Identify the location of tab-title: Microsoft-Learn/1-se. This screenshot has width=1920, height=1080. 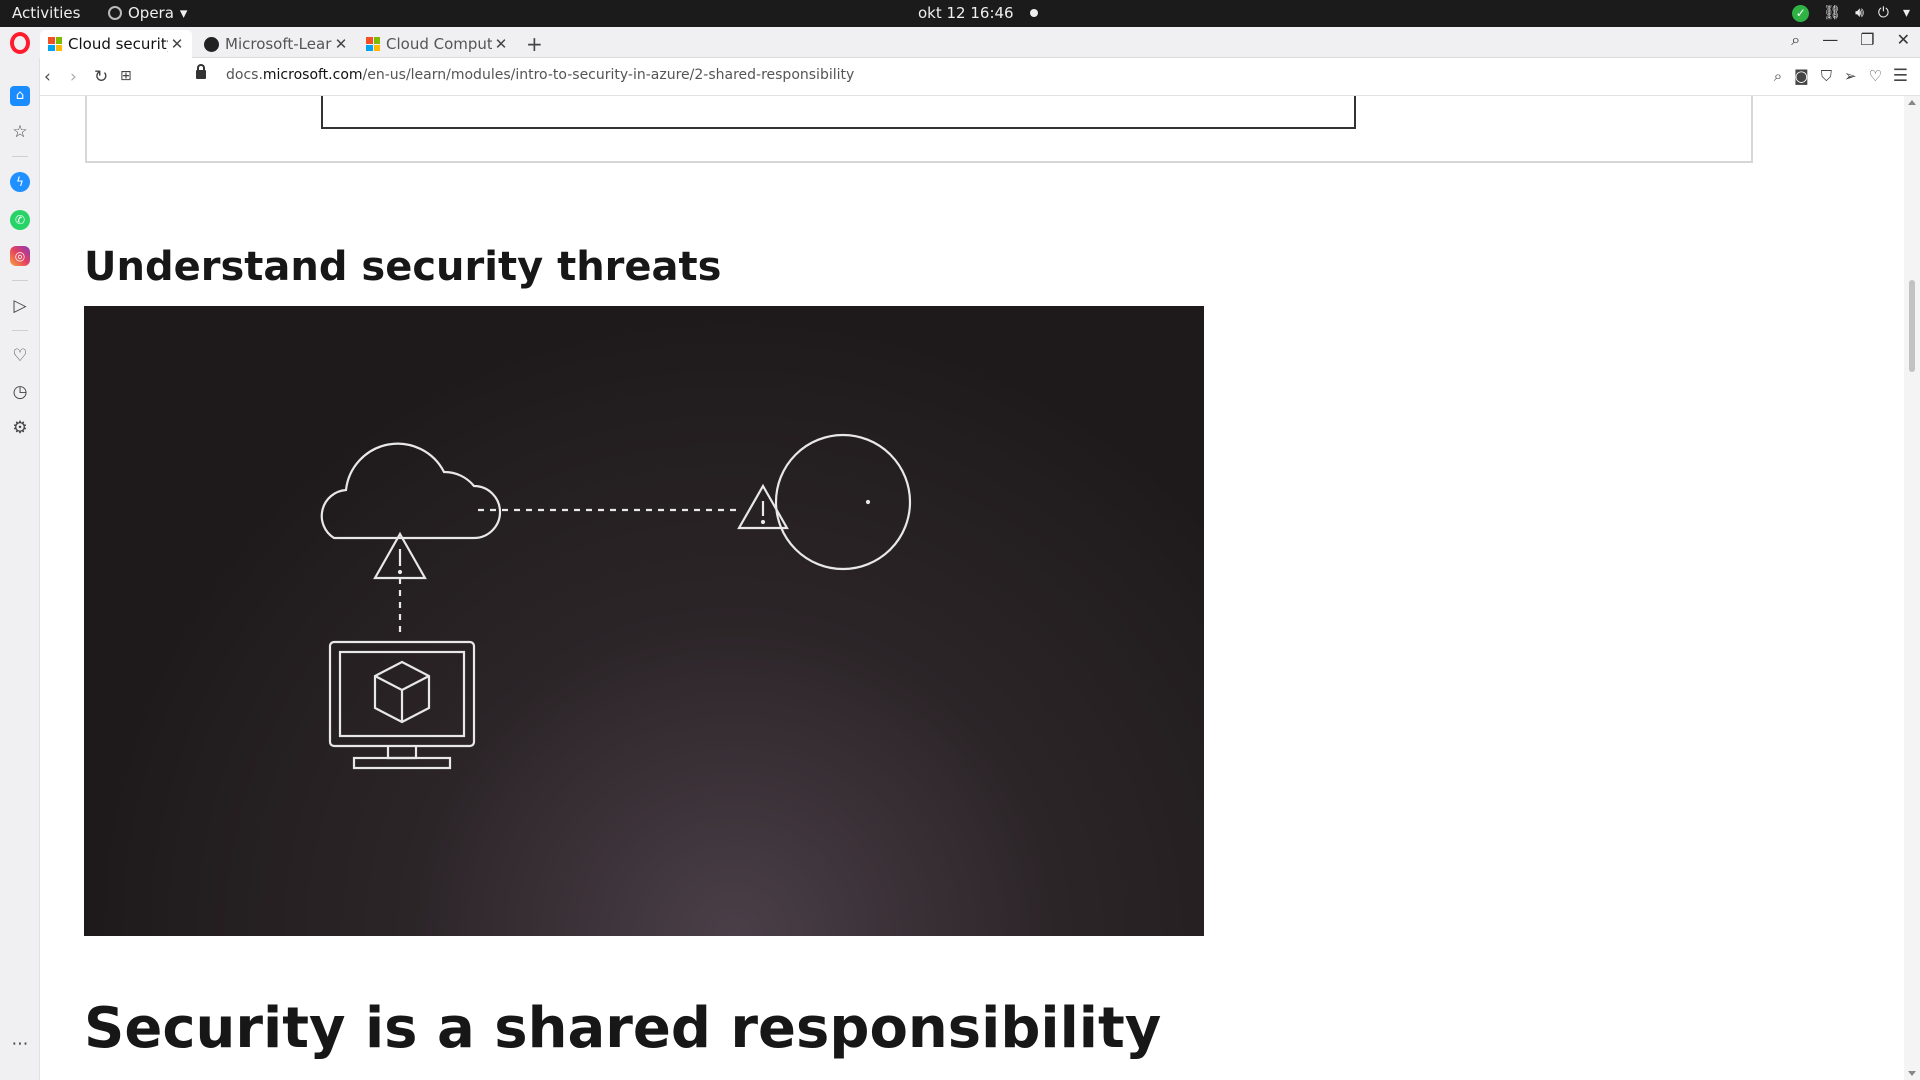
(278, 44).